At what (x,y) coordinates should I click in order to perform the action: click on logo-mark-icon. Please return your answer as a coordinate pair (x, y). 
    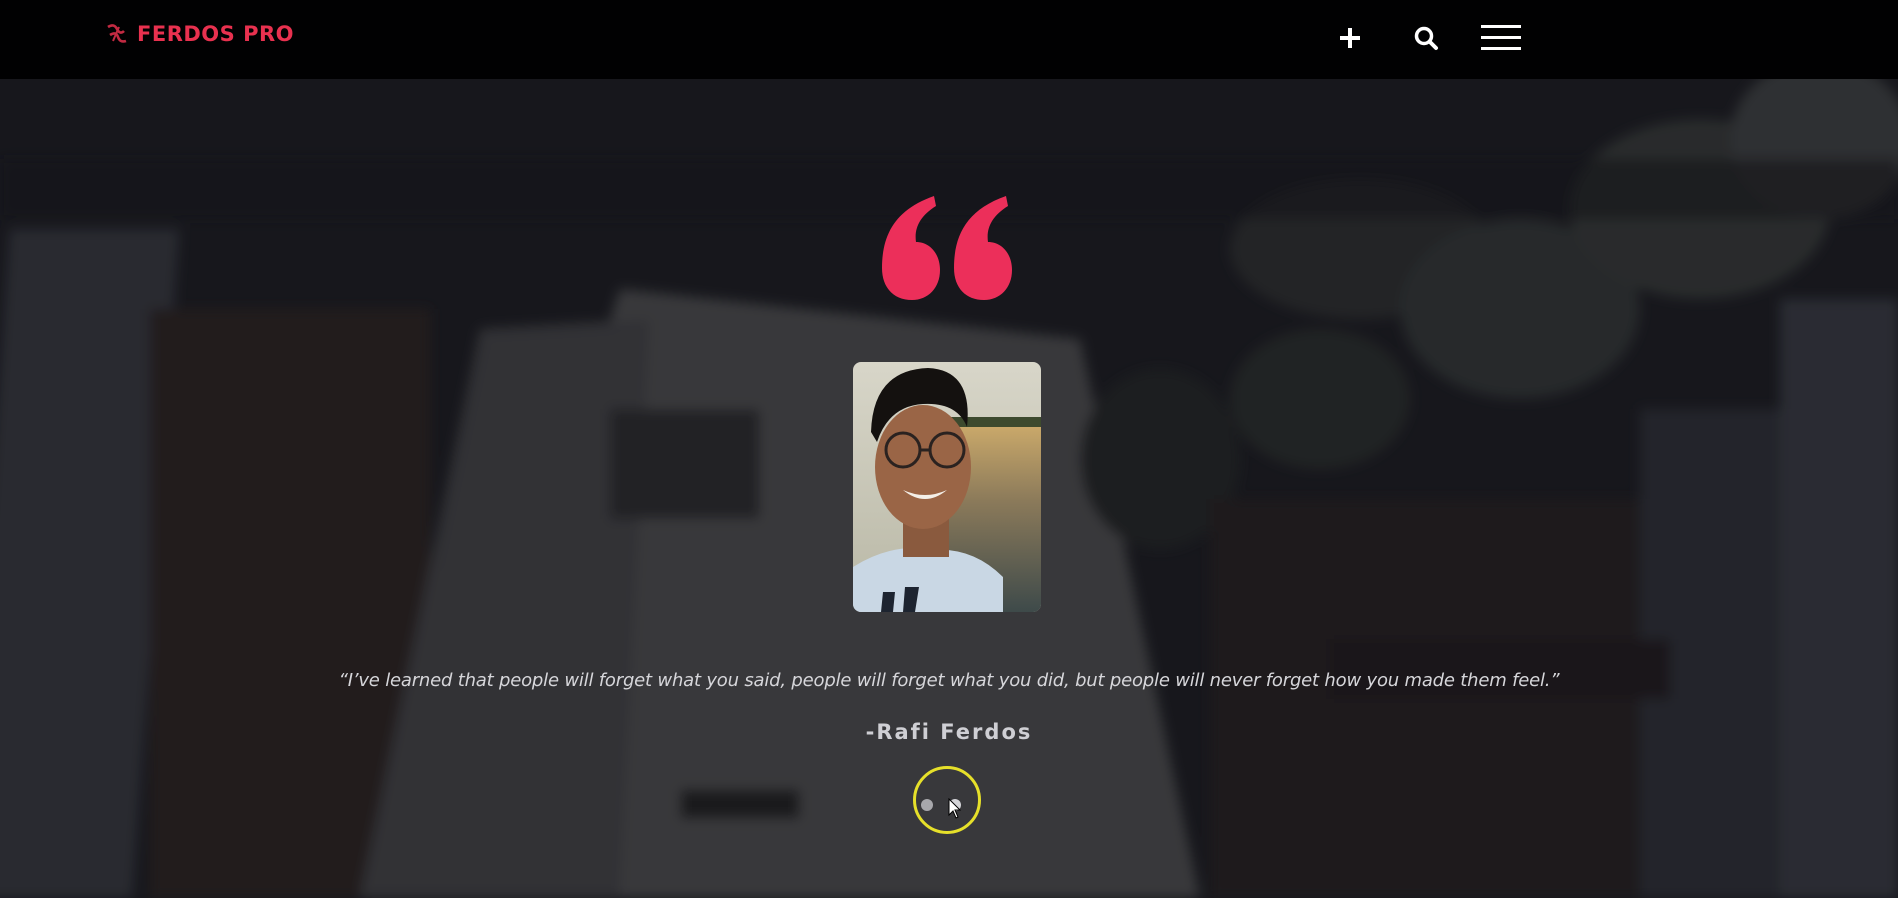
    Looking at the image, I should click on (117, 33).